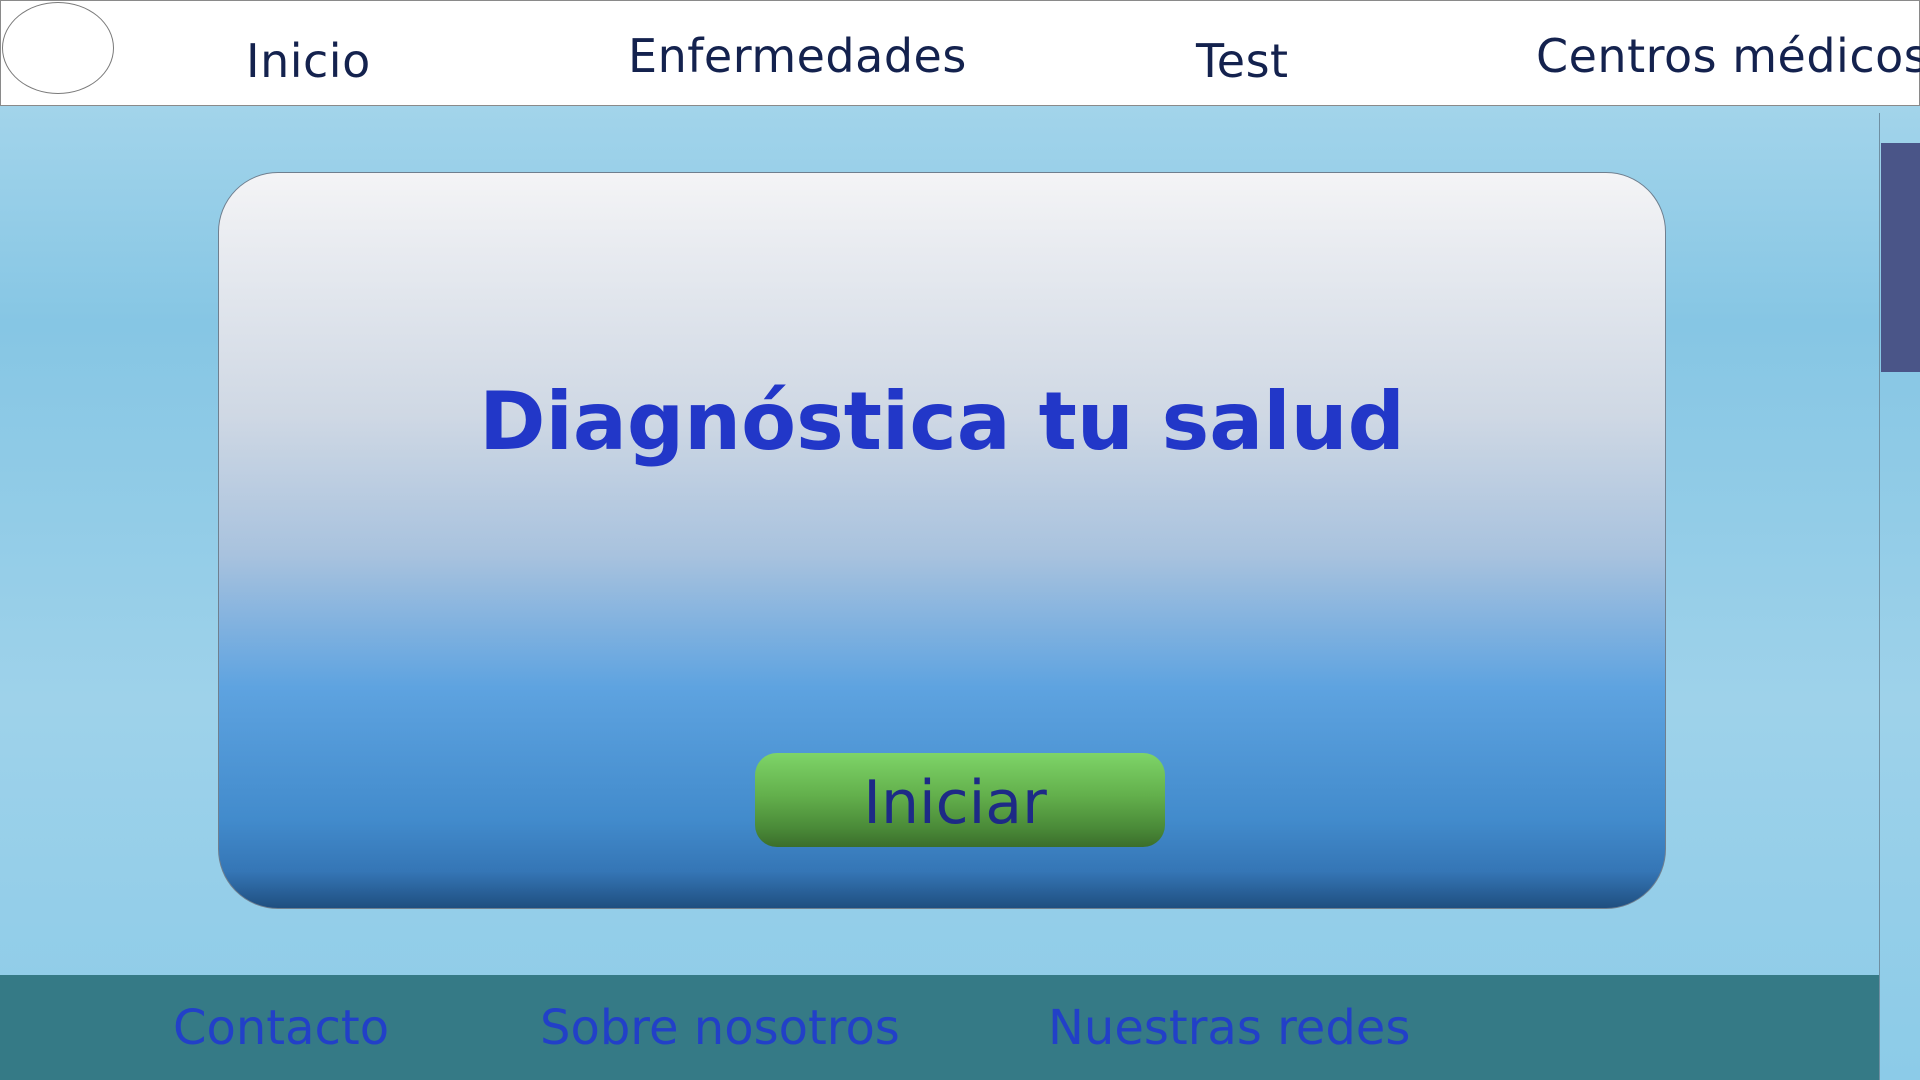  I want to click on nav-item-test: Test, so click(1242, 61).